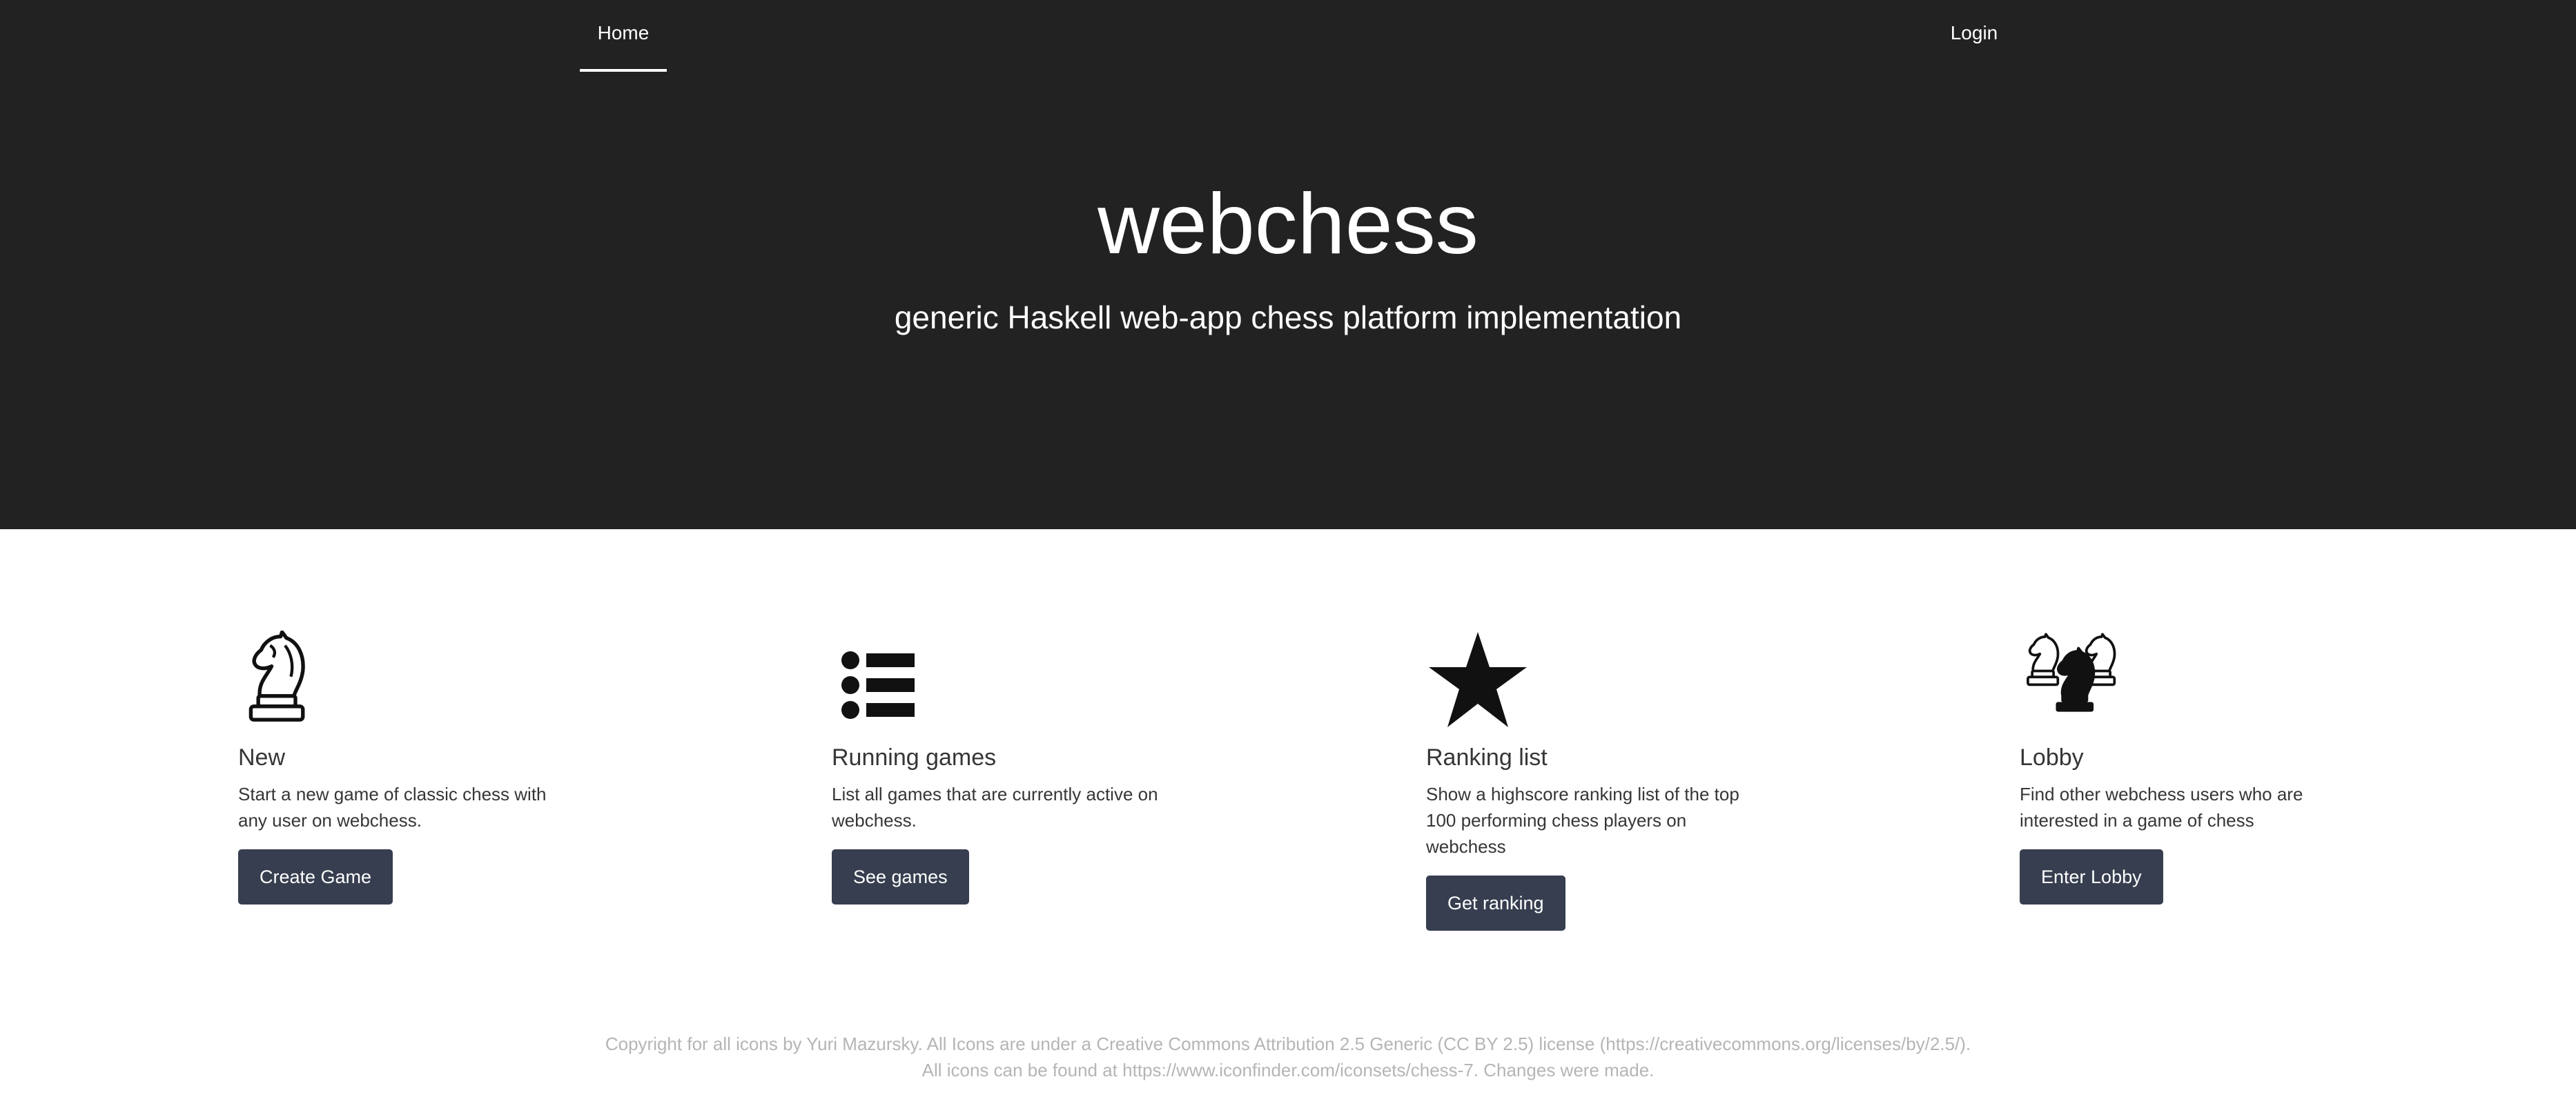 The height and width of the screenshot is (1097, 2576). What do you see at coordinates (1495, 903) in the screenshot?
I see `get-ranking-button: Get ranking` at bounding box center [1495, 903].